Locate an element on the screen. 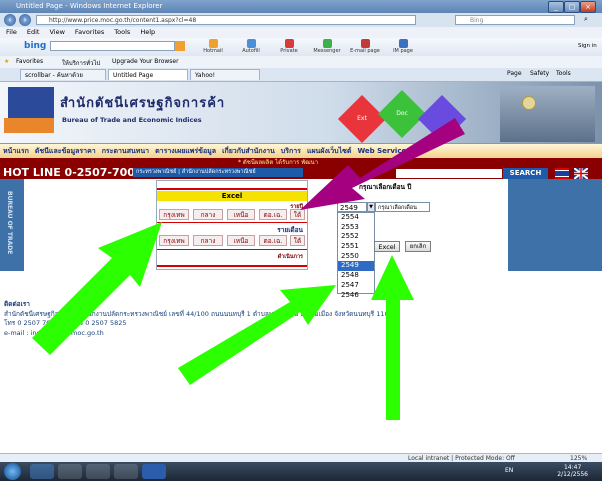 The image size is (602, 481). monthly-label: รายเดือน is located at coordinates (290, 230).